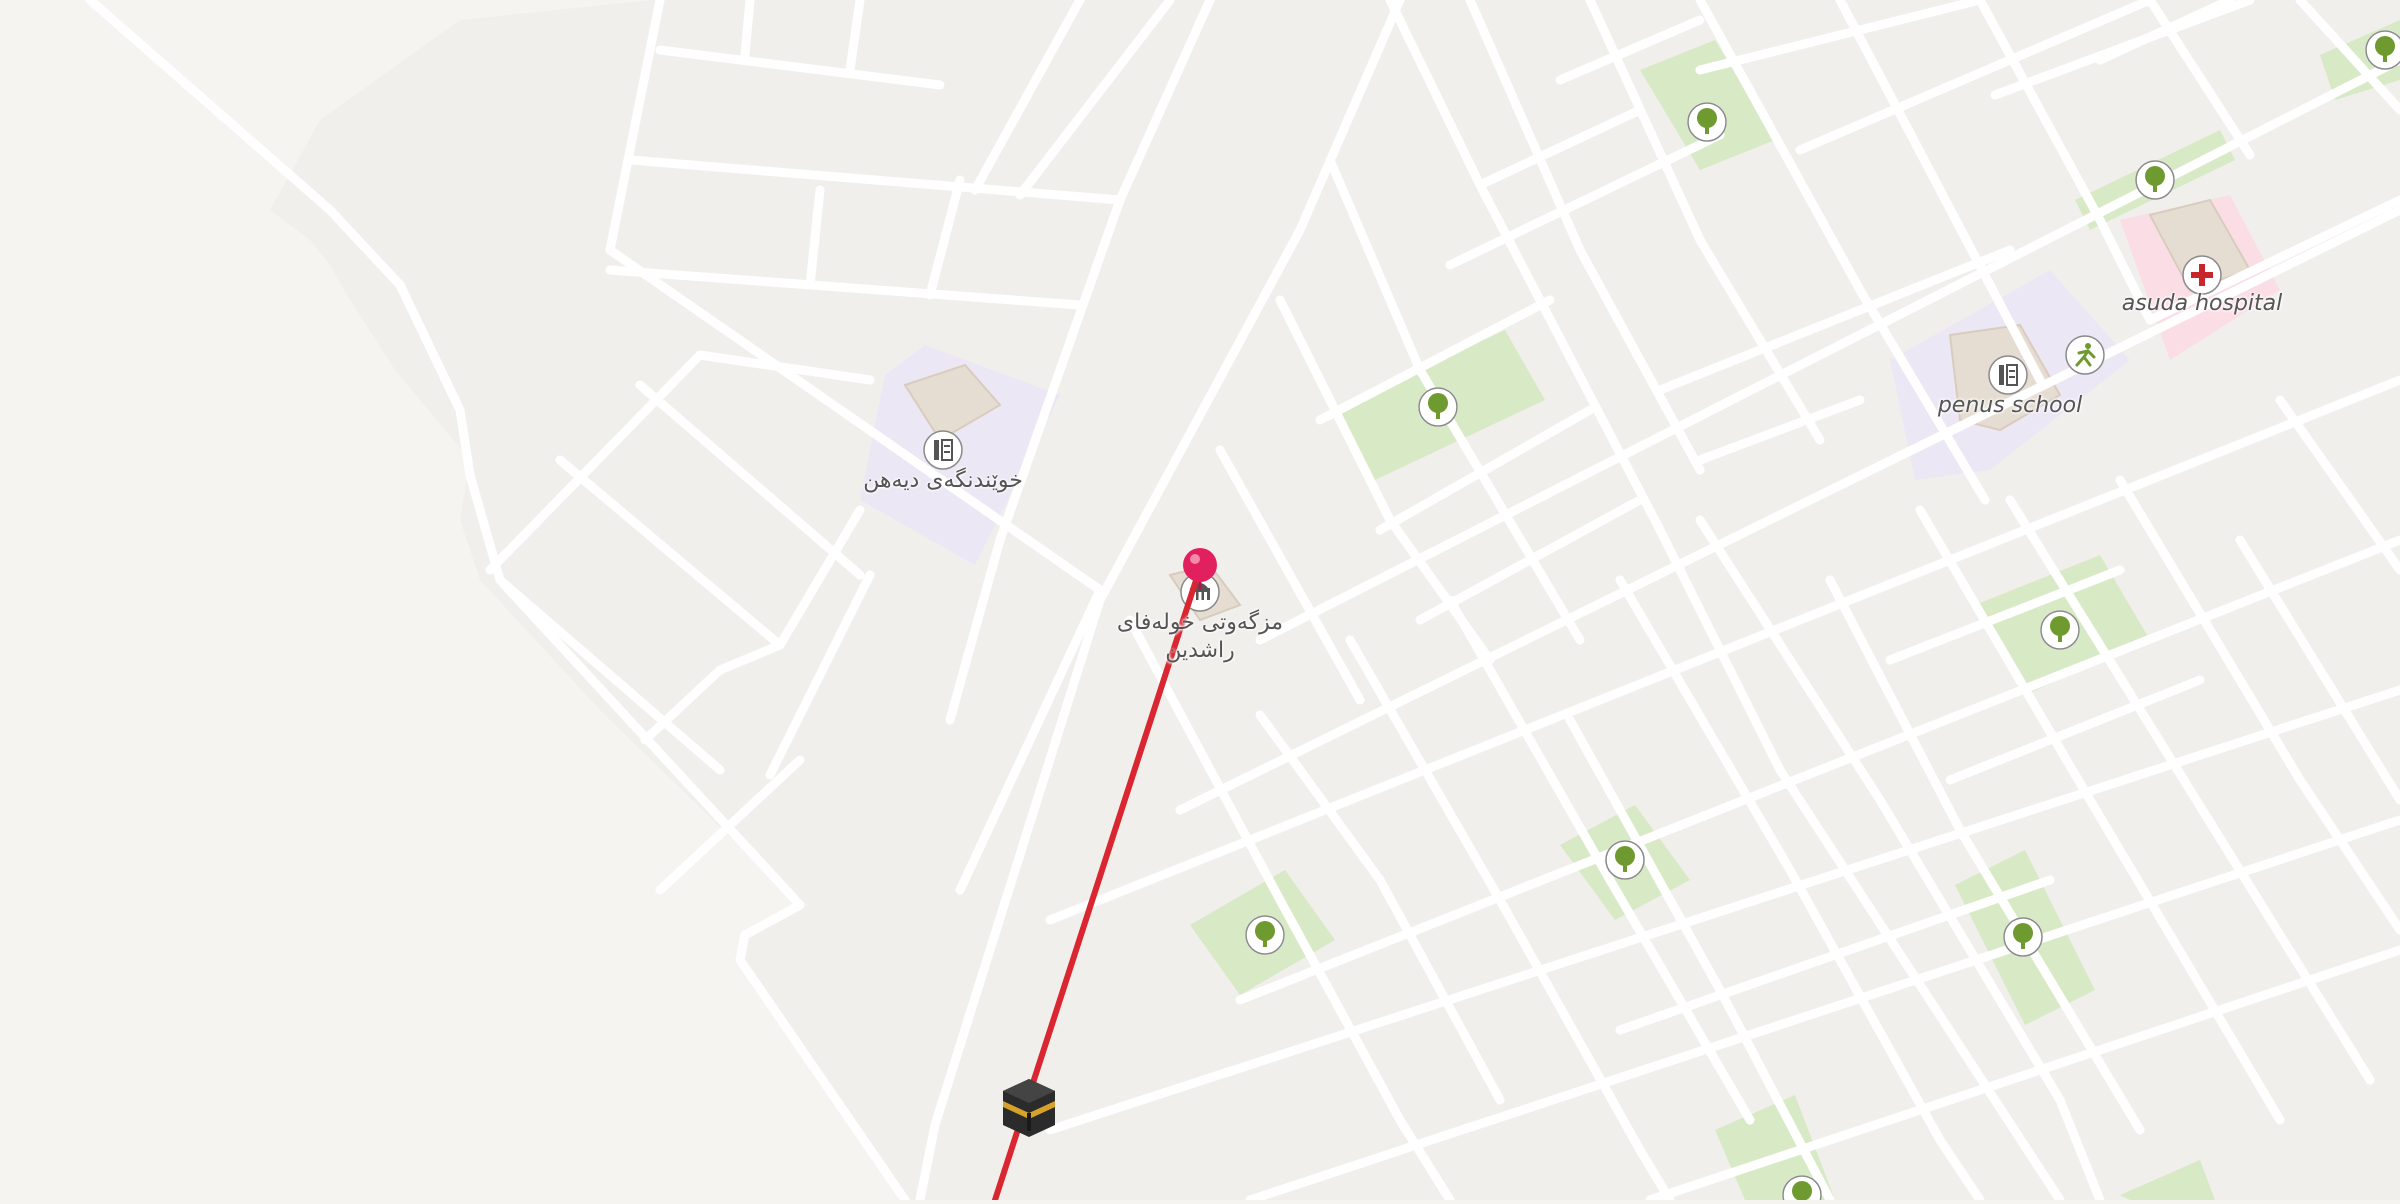 This screenshot has width=2400, height=1204. Describe the element at coordinates (2202, 304) in the screenshot. I see `place-label-asuda-hospital: asuda hospital` at that location.